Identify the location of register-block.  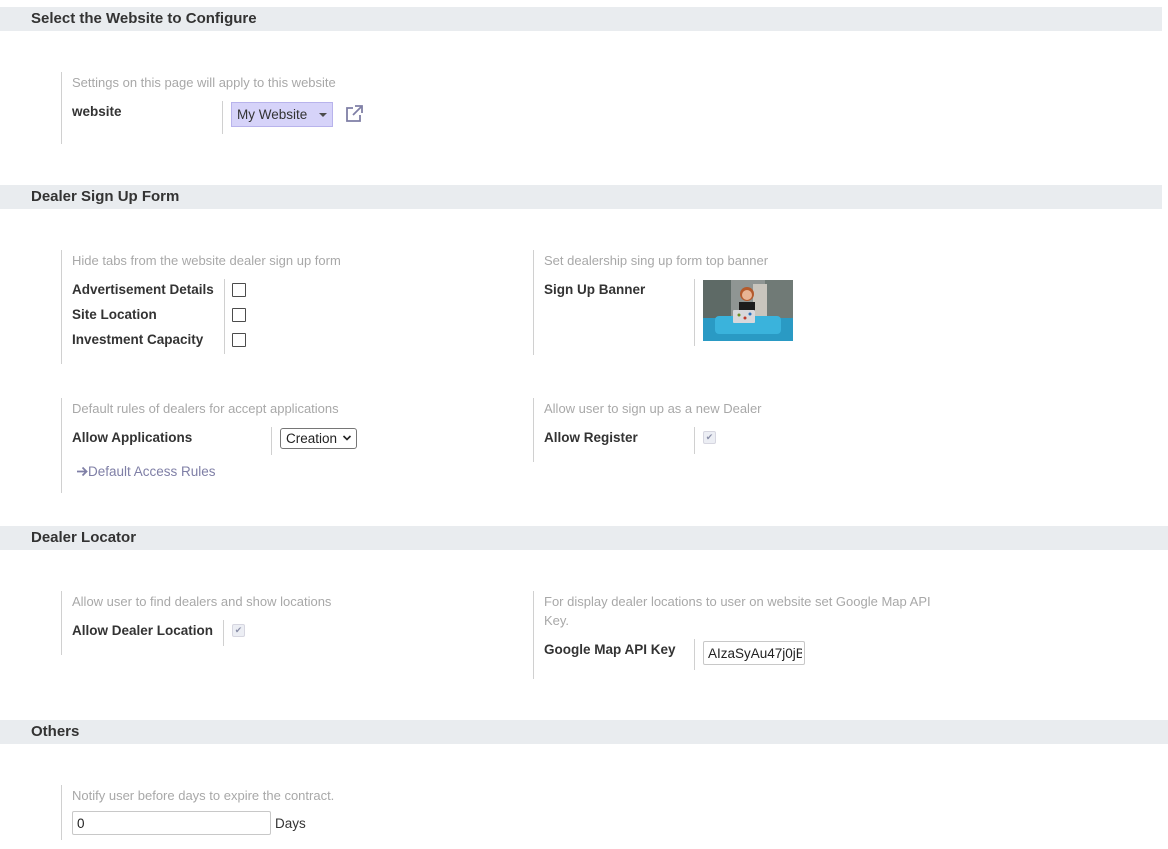
(533, 430).